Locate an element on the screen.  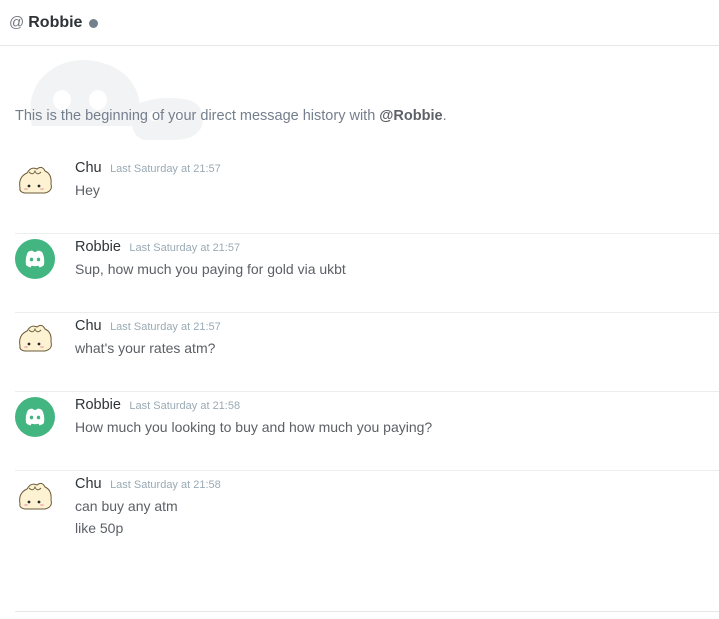
discord-watermark-icon is located at coordinates (116, 100).